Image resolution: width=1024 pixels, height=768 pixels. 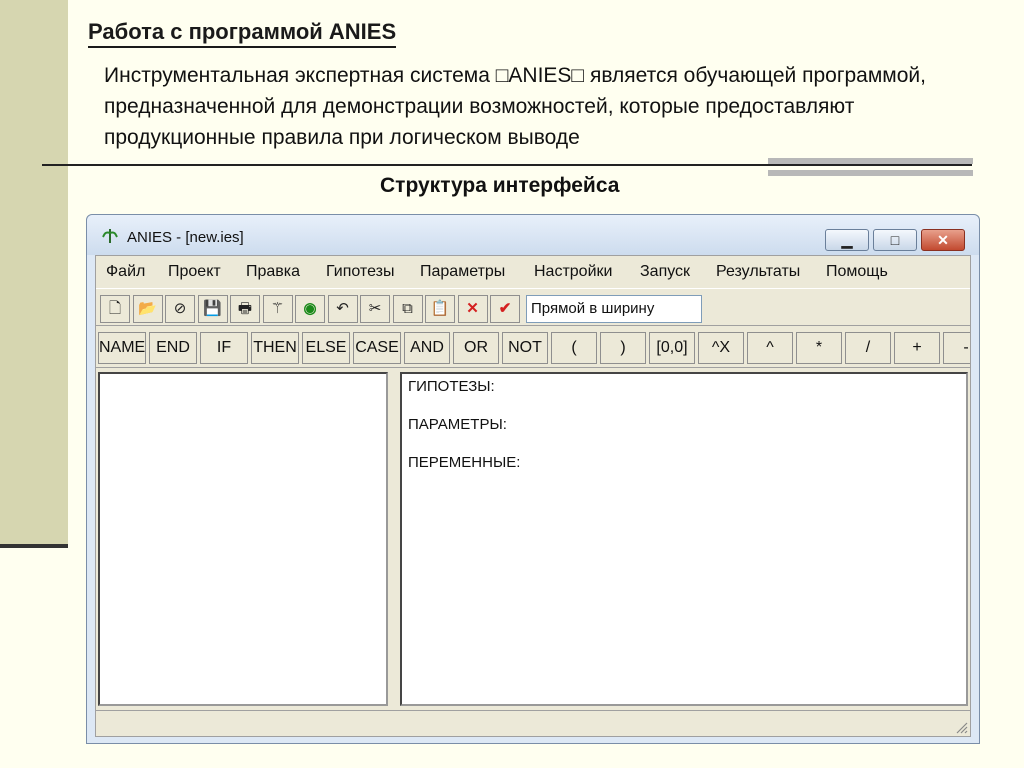 I want to click on cut-button: ✂, so click(x=375, y=309).